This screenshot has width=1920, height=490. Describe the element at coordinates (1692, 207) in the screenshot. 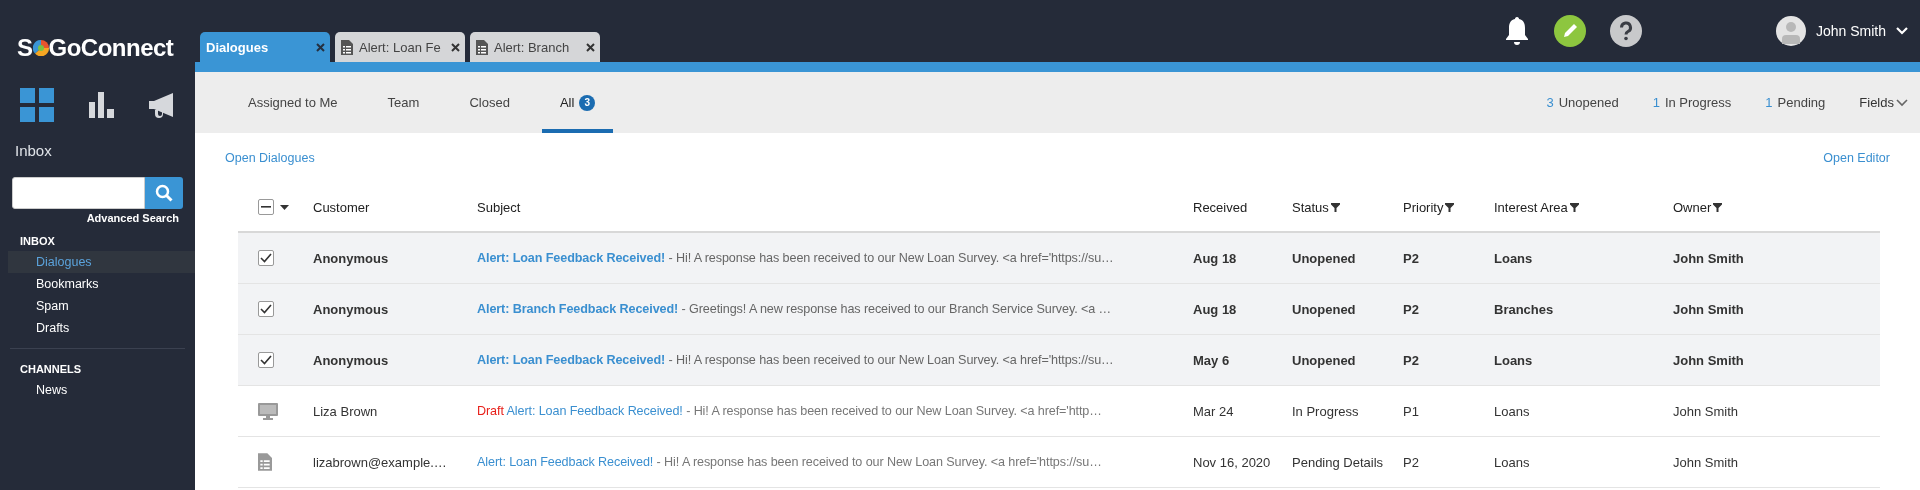

I see `column-header: Owner` at that location.